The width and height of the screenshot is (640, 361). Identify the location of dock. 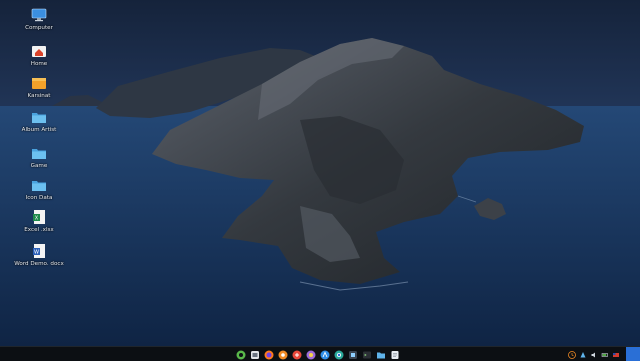
(318, 354).